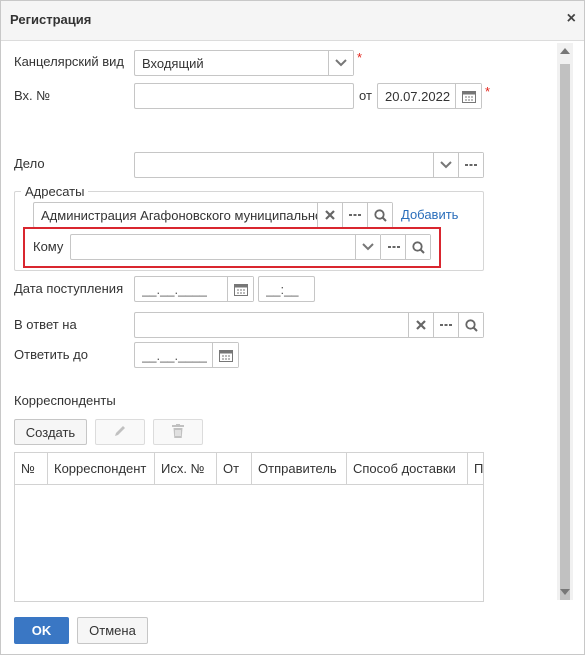  Describe the element at coordinates (55, 191) in the screenshot. I see `adresaty-legend: Адресаты` at that location.